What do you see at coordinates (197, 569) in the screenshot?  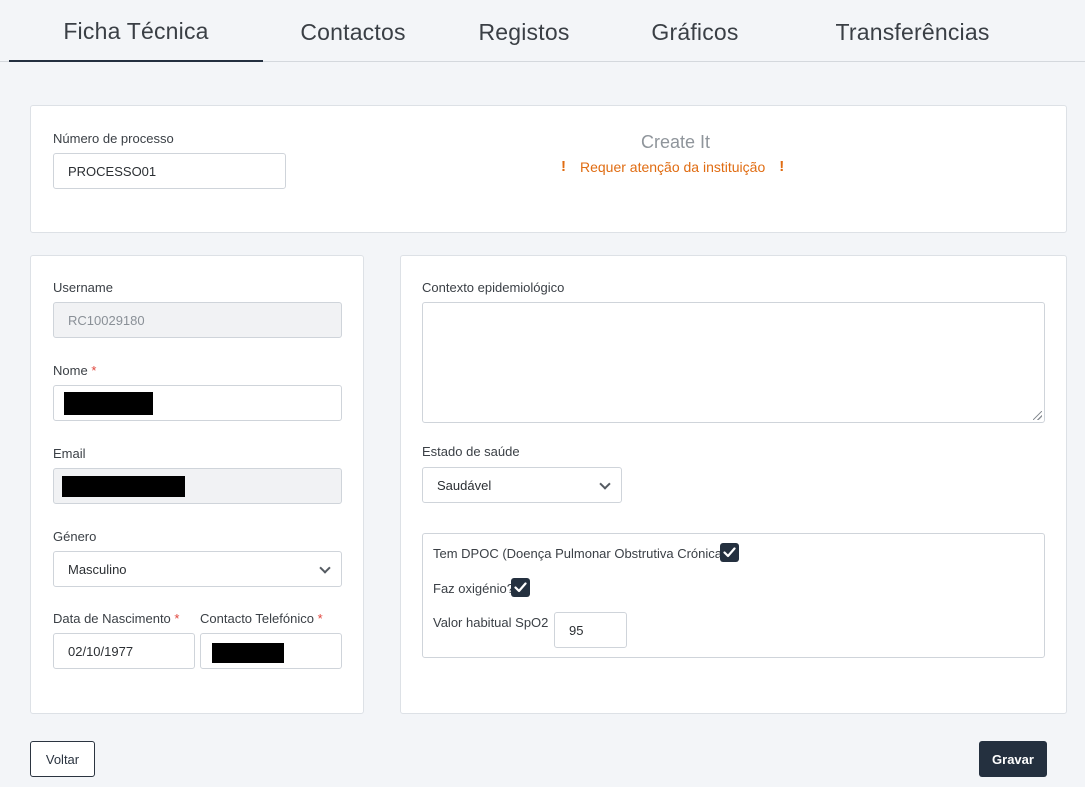 I see `genero-select: Masculino` at bounding box center [197, 569].